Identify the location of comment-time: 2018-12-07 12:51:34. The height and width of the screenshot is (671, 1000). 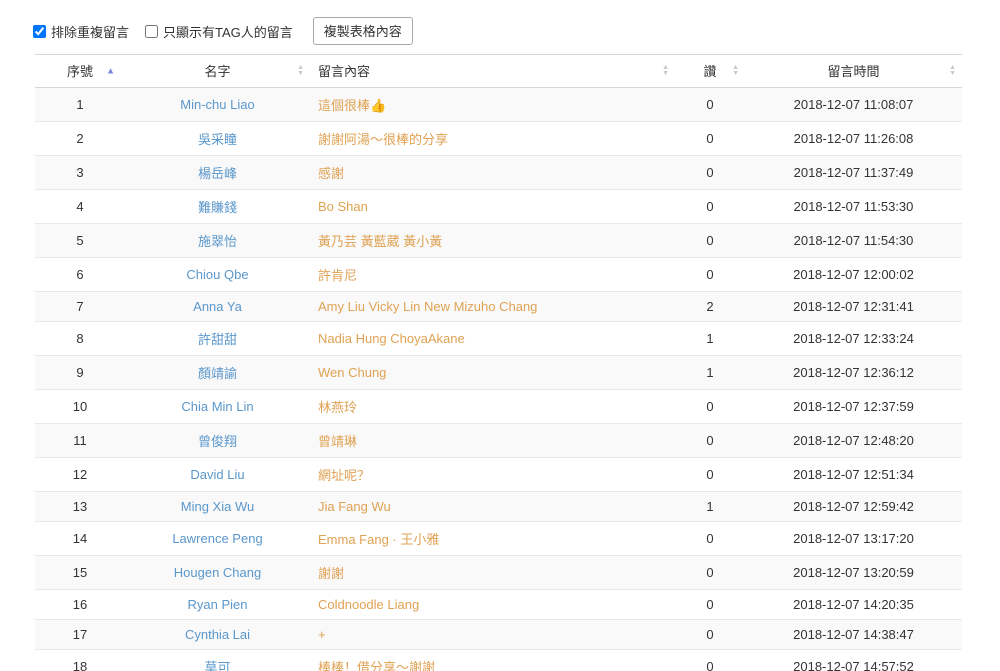
(853, 474).